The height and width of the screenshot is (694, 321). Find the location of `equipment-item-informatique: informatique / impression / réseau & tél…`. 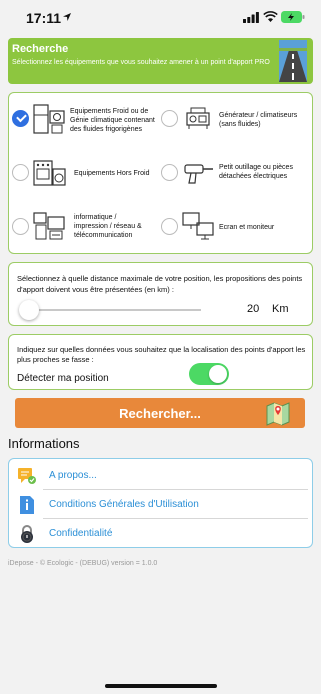

equipment-item-informatique: informatique / impression / réseau & tél… is located at coordinates (87, 227).